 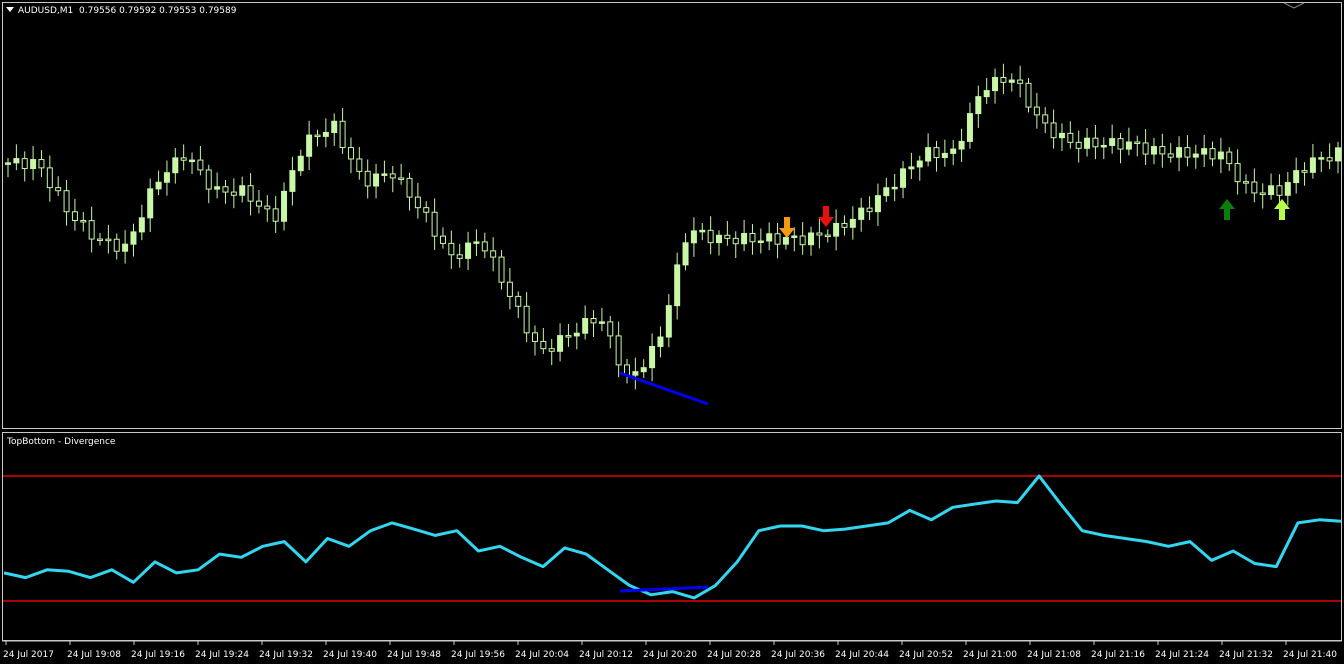 I want to click on indicator-title: TopBottom - Divergence, so click(x=61, y=442).